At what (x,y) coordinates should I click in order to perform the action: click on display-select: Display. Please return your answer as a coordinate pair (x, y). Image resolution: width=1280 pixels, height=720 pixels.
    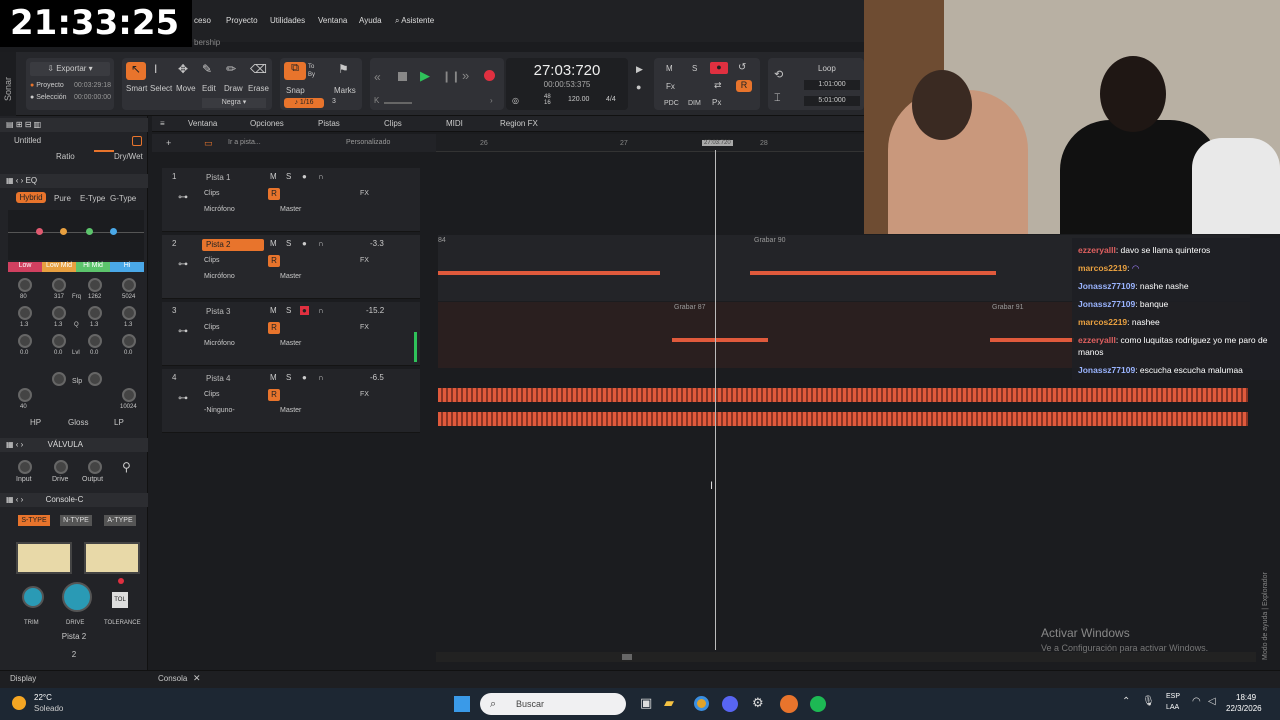
    Looking at the image, I should click on (23, 678).